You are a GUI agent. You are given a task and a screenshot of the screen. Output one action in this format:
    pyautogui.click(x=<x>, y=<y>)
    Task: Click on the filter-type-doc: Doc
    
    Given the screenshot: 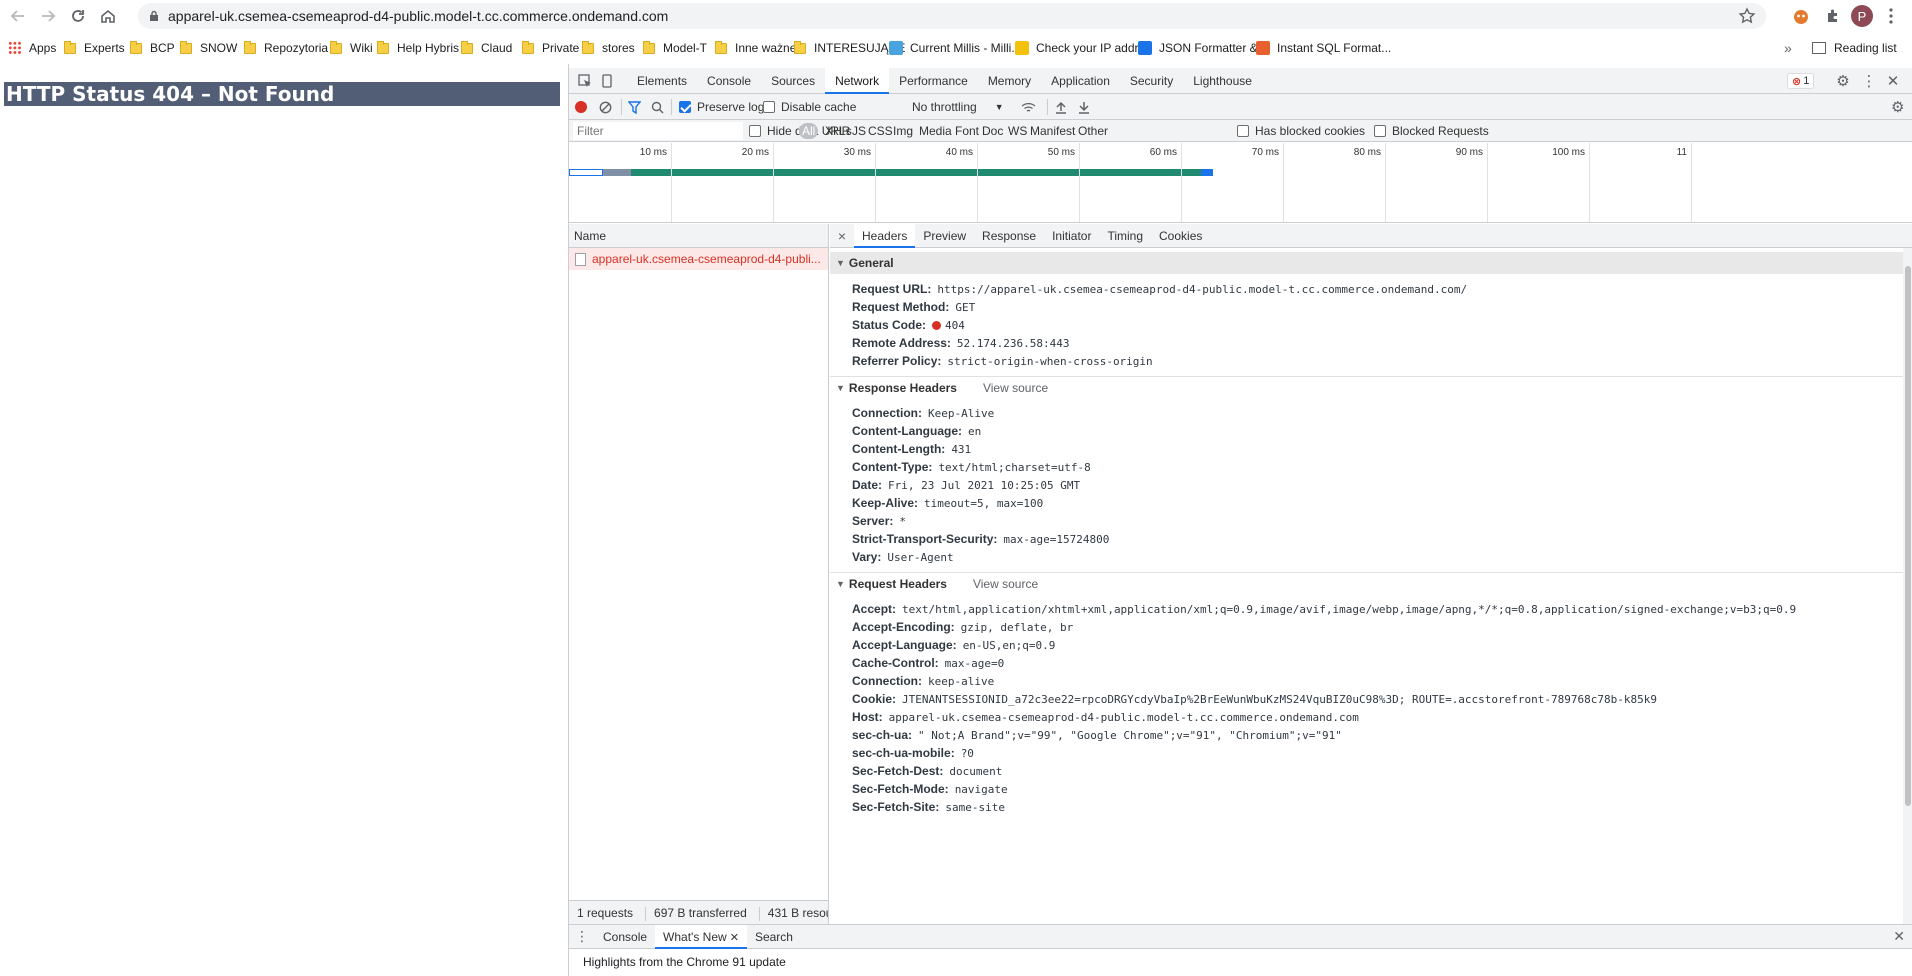 What is the action you would take?
    pyautogui.click(x=992, y=131)
    